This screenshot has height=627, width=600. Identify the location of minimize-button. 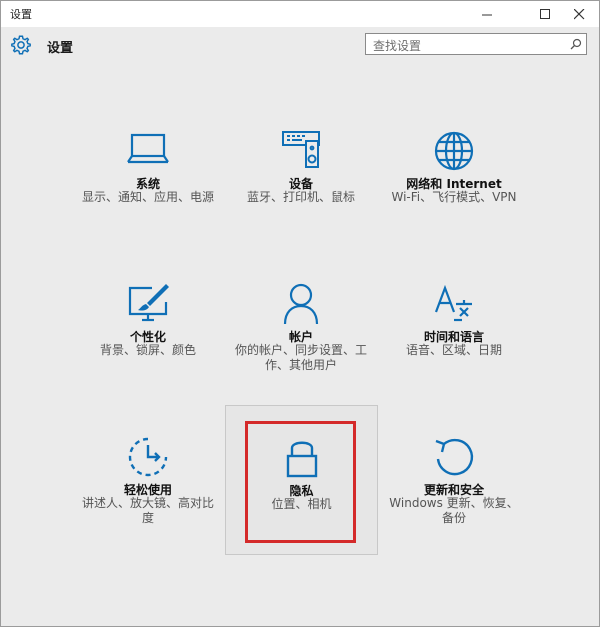
(487, 14).